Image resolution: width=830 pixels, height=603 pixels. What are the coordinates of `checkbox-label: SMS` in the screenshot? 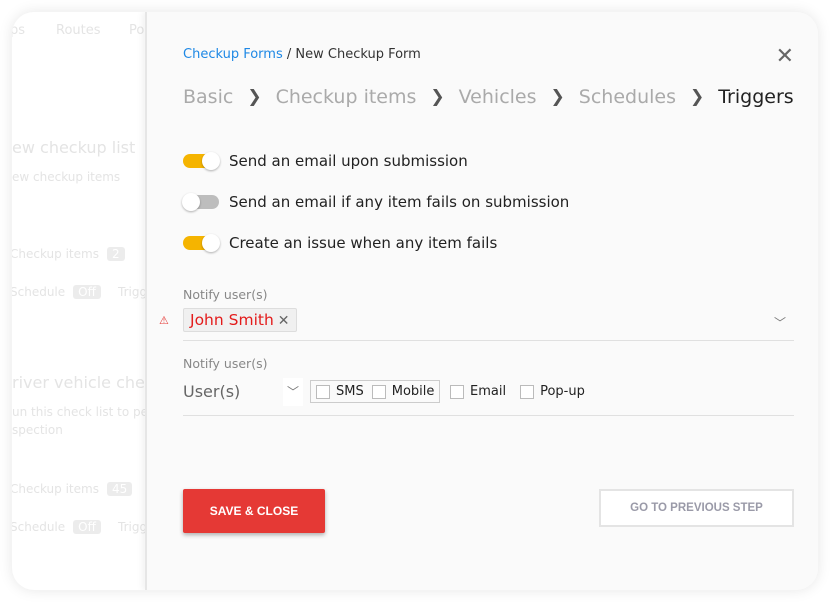 It's located at (350, 391).